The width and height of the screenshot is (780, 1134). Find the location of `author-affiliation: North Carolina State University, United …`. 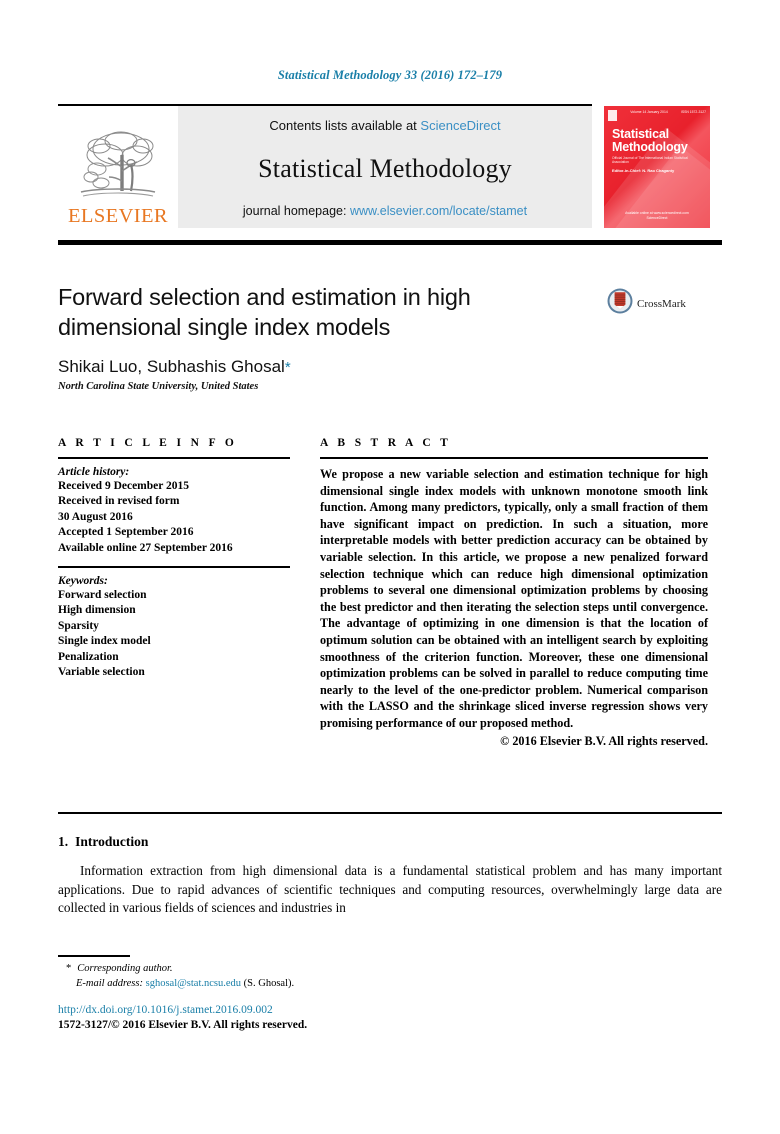

author-affiliation: North Carolina State University, United … is located at coordinates (158, 386).